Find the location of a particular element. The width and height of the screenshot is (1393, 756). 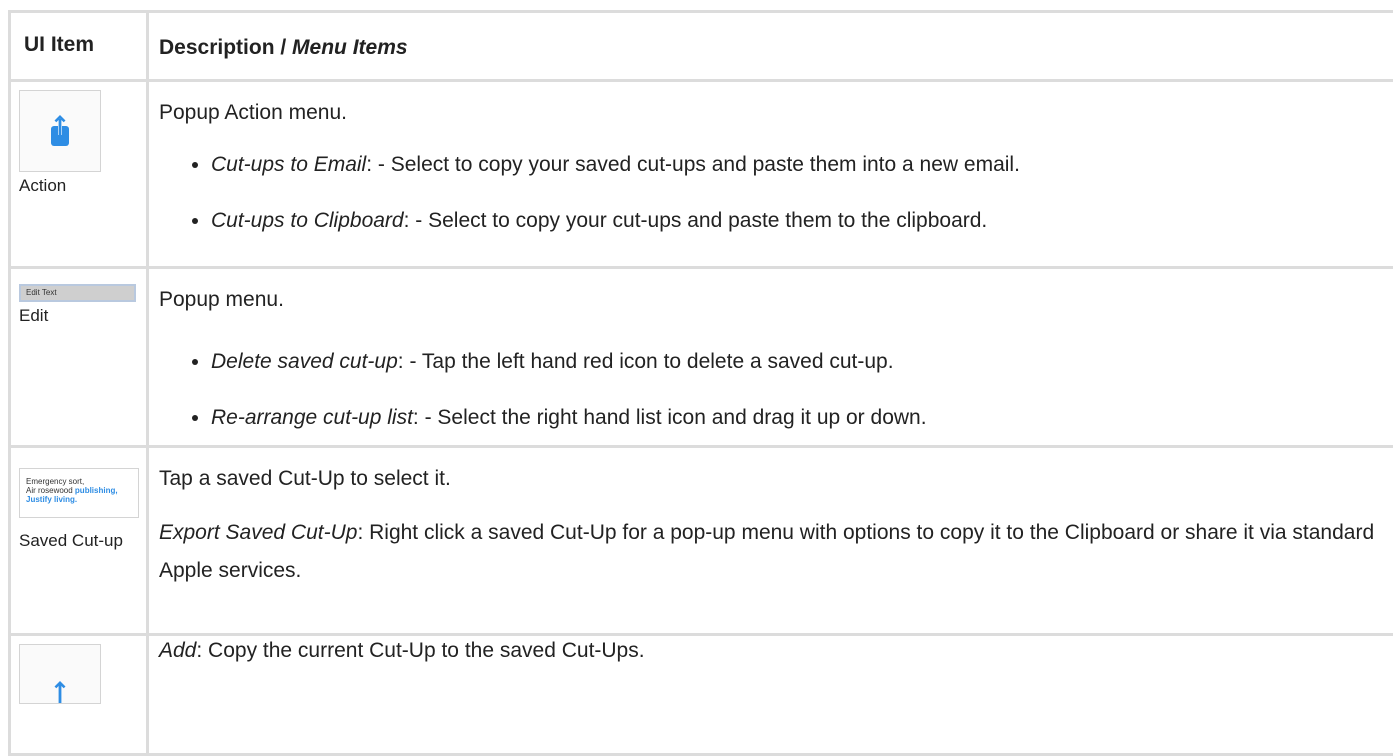

header-description-plain: Description / is located at coordinates (226, 47).